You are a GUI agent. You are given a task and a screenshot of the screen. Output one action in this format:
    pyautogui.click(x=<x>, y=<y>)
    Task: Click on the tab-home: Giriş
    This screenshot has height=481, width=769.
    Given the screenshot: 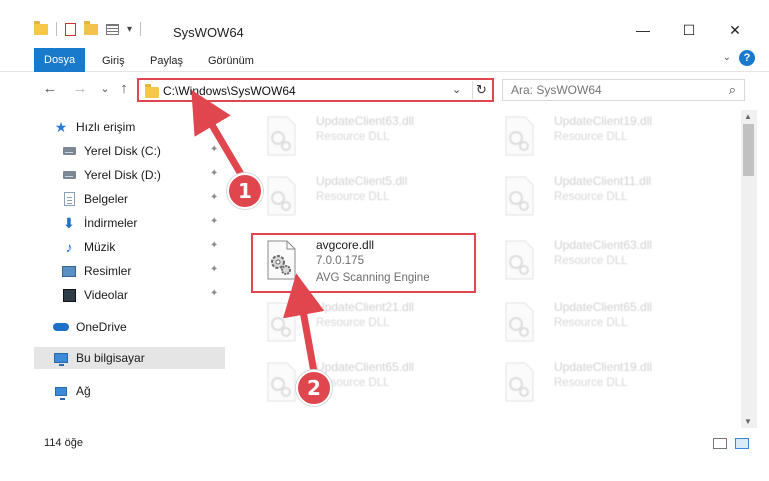 What is the action you would take?
    pyautogui.click(x=113, y=61)
    